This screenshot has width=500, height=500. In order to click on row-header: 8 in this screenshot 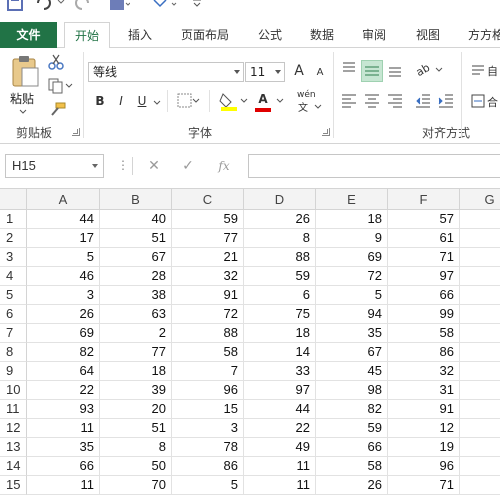, I will do `click(13, 352)`.